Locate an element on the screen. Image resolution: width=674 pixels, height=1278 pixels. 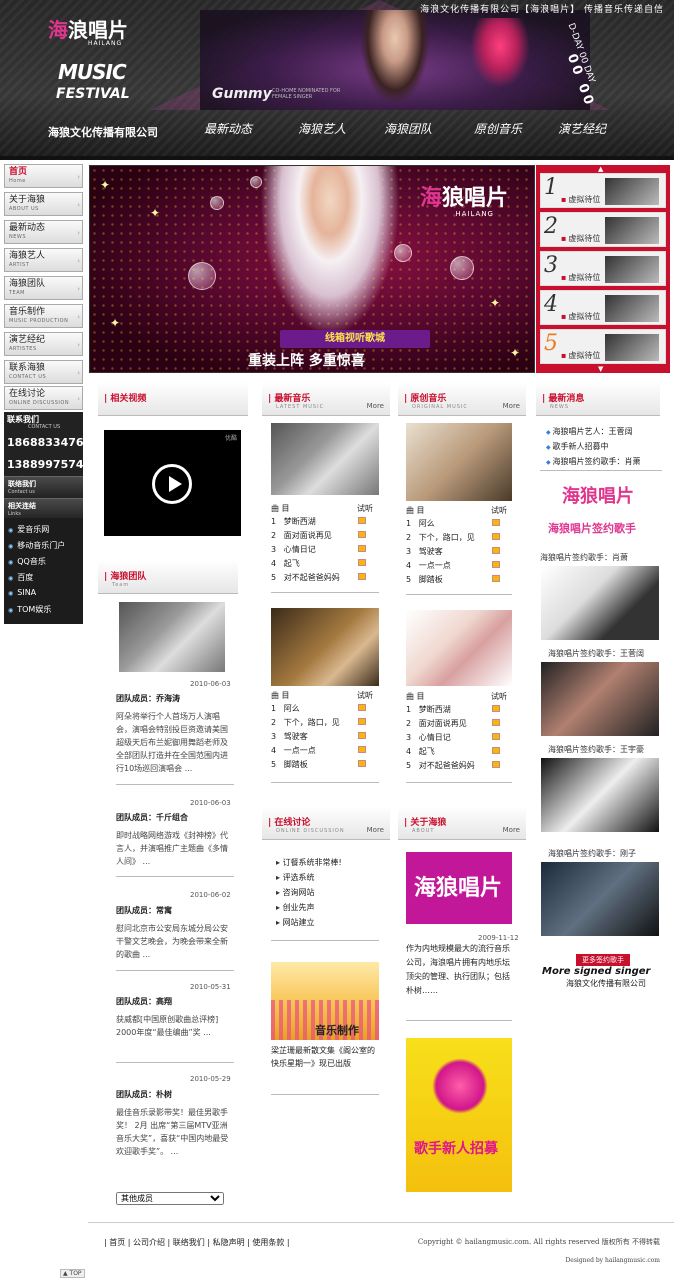
back-to-top-button: ▲ TOP is located at coordinates (72, 1273).